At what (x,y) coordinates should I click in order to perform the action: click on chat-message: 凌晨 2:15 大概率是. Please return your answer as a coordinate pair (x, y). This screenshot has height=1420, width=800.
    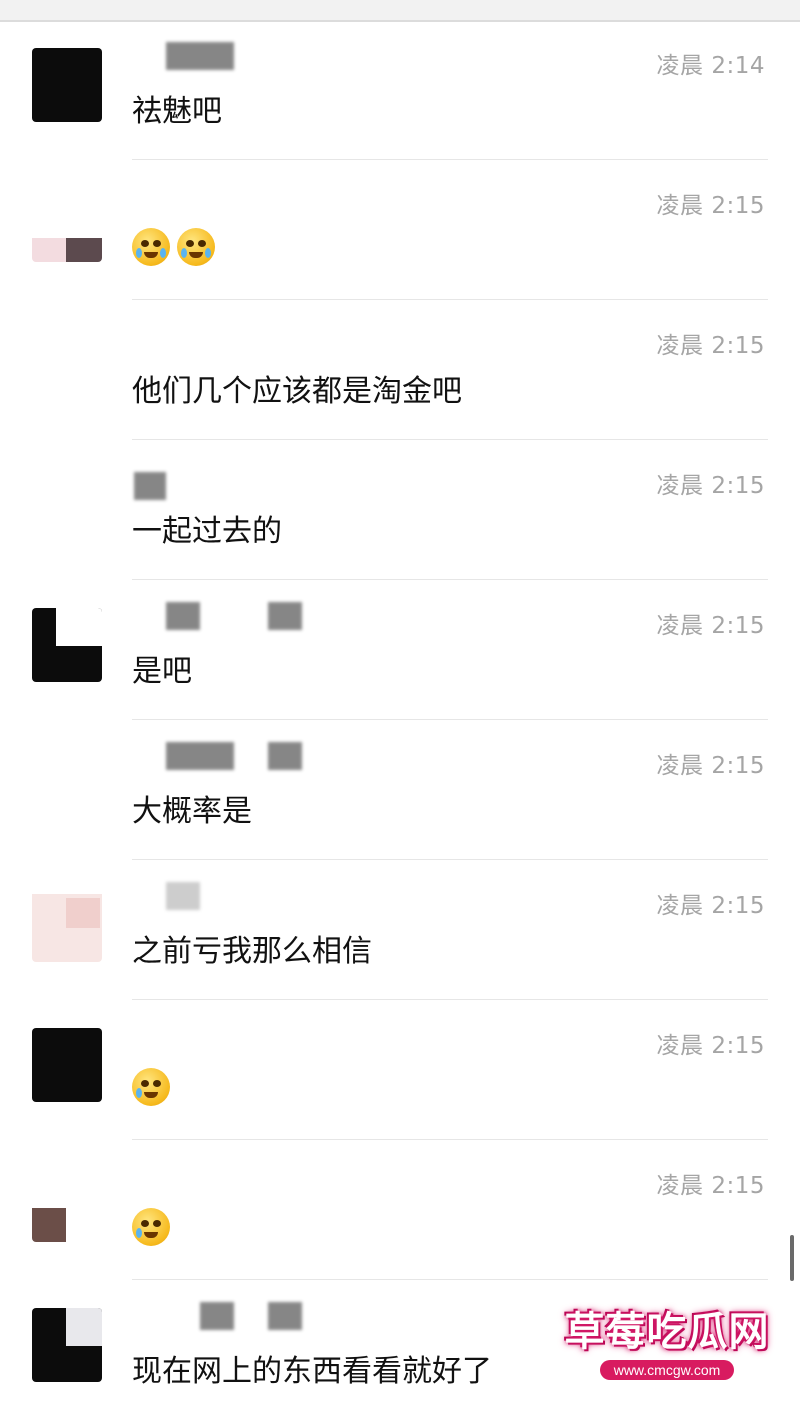
    Looking at the image, I should click on (400, 790).